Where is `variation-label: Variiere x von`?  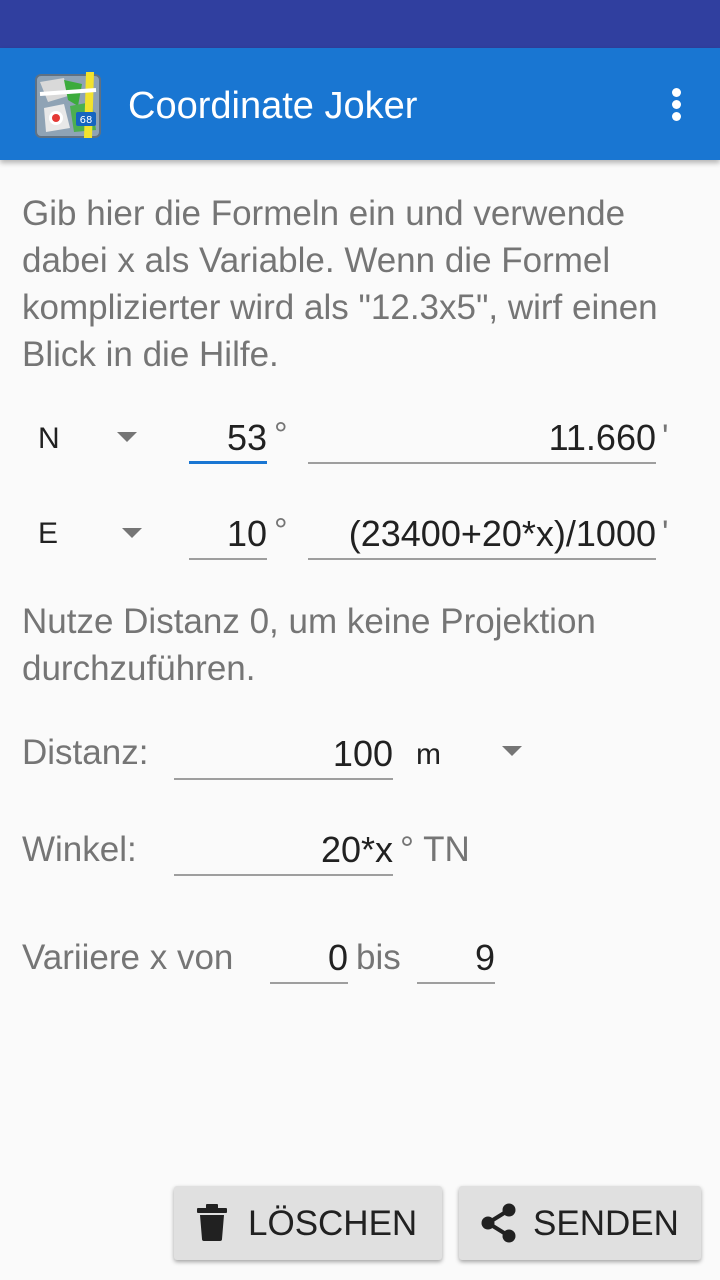 variation-label: Variiere x von is located at coordinates (128, 957).